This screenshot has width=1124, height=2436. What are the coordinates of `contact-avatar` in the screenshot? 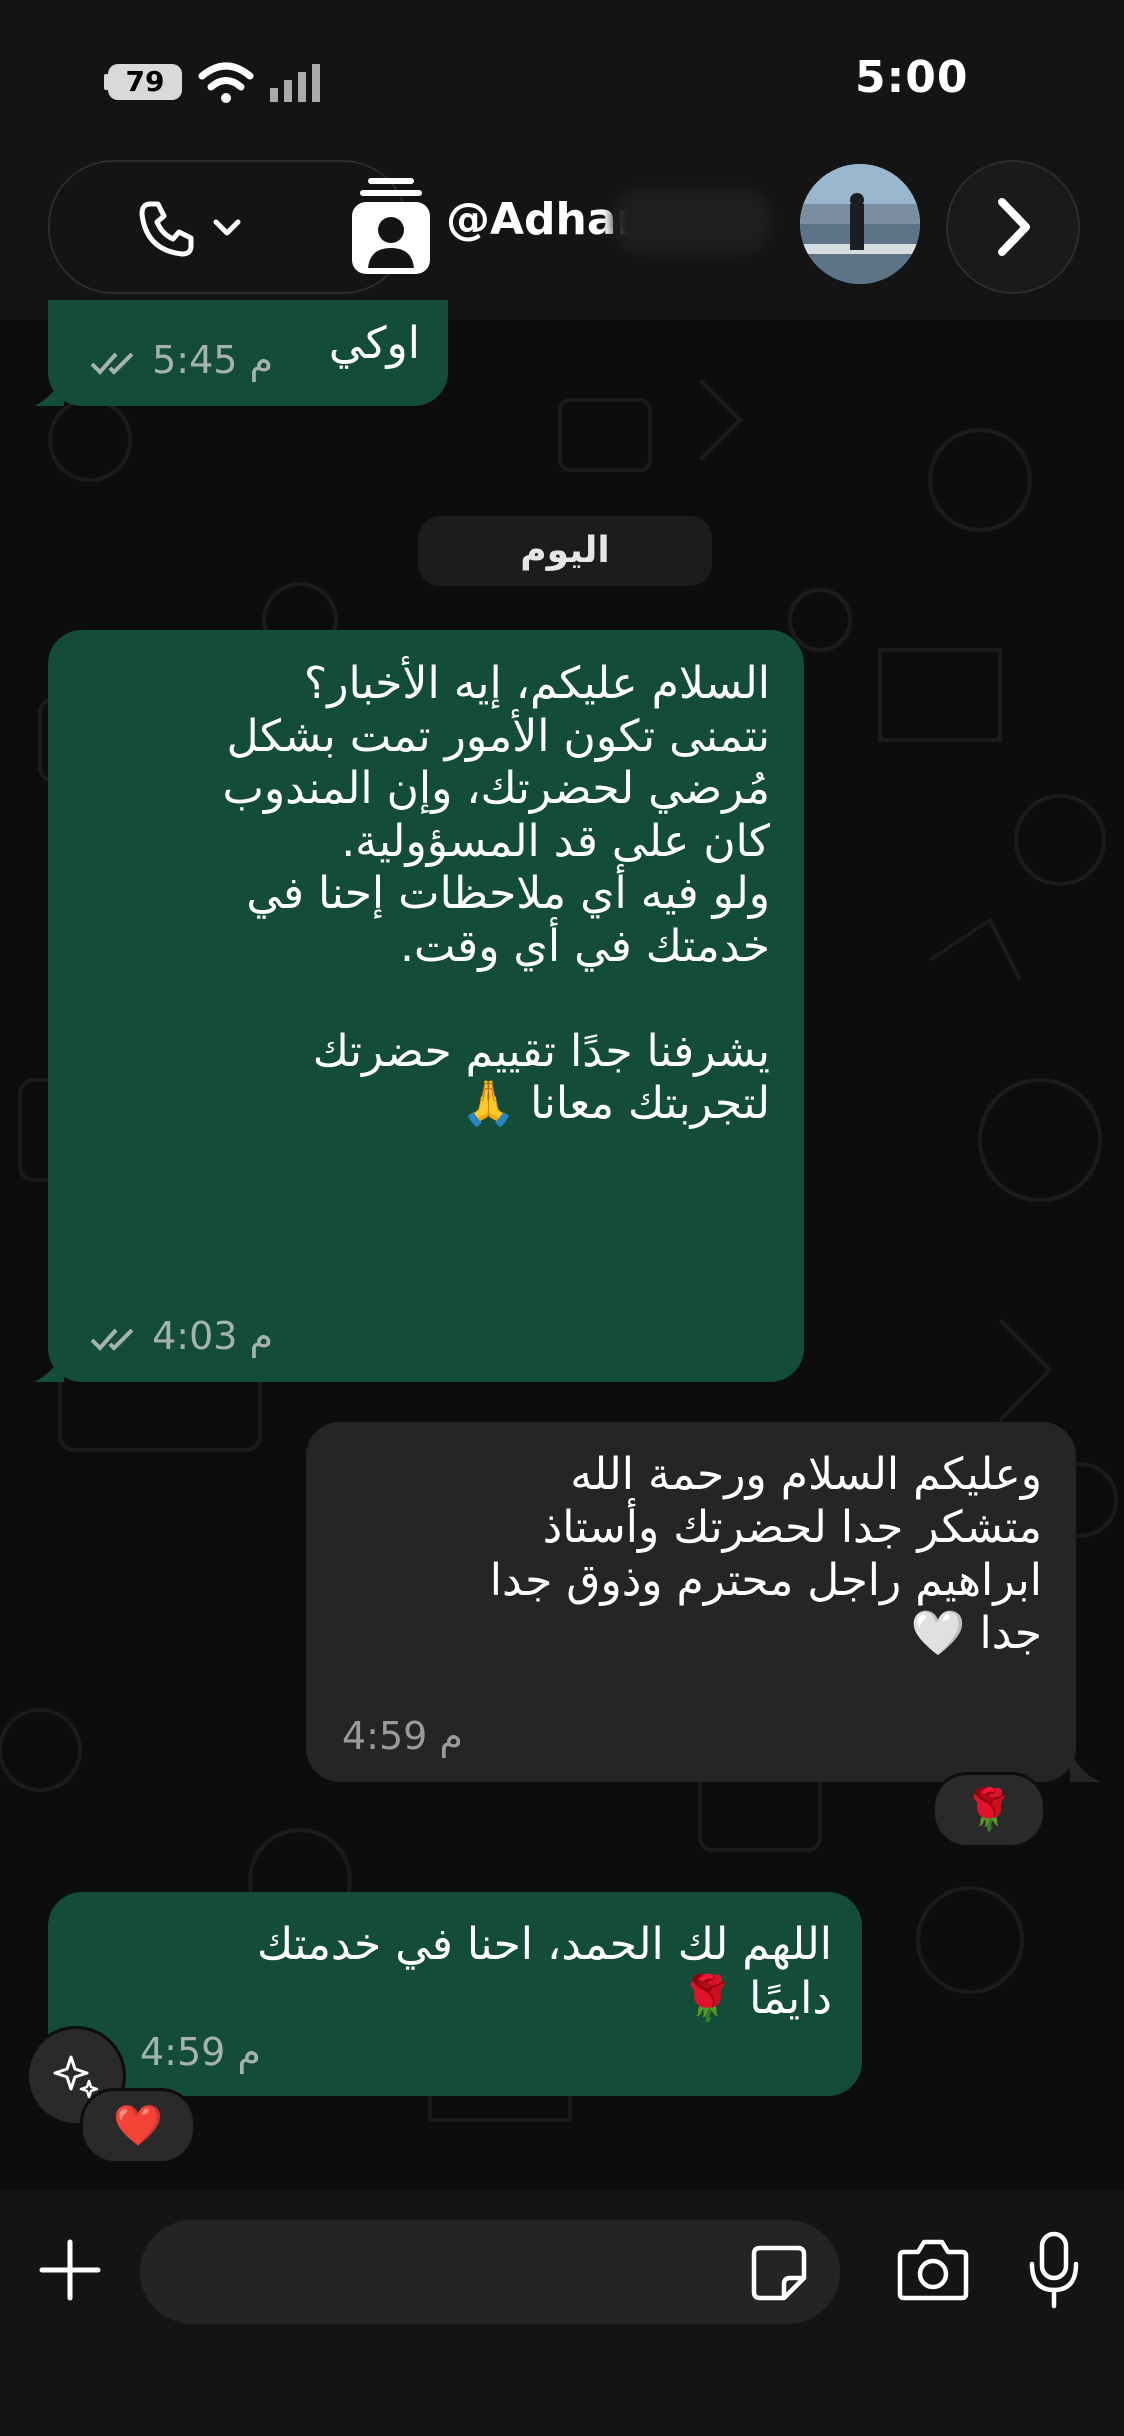 It's located at (860, 224).